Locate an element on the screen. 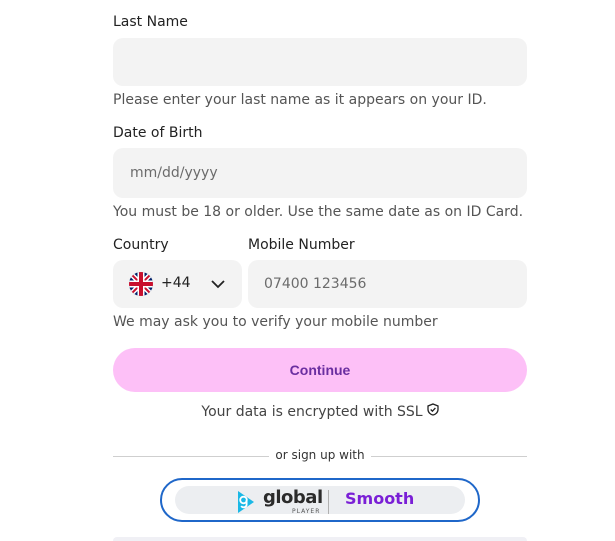 This screenshot has width=615, height=541. chevron-down-icon is located at coordinates (218, 284).